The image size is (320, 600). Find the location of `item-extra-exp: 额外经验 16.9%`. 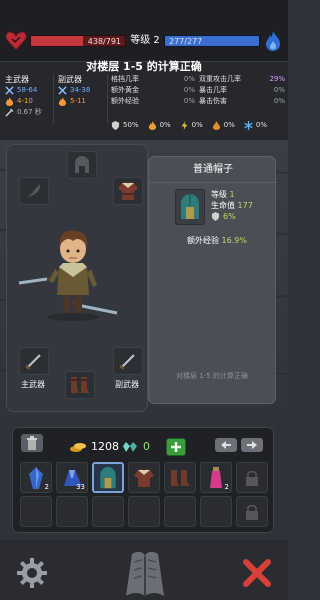

item-extra-exp: 额外经验 16.9% is located at coordinates (217, 240).